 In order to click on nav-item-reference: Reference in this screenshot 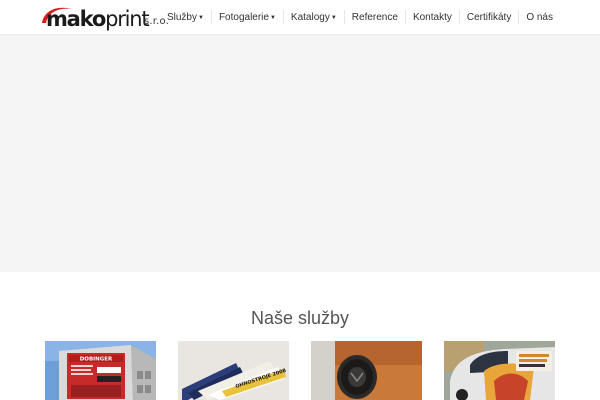, I will do `click(374, 17)`.